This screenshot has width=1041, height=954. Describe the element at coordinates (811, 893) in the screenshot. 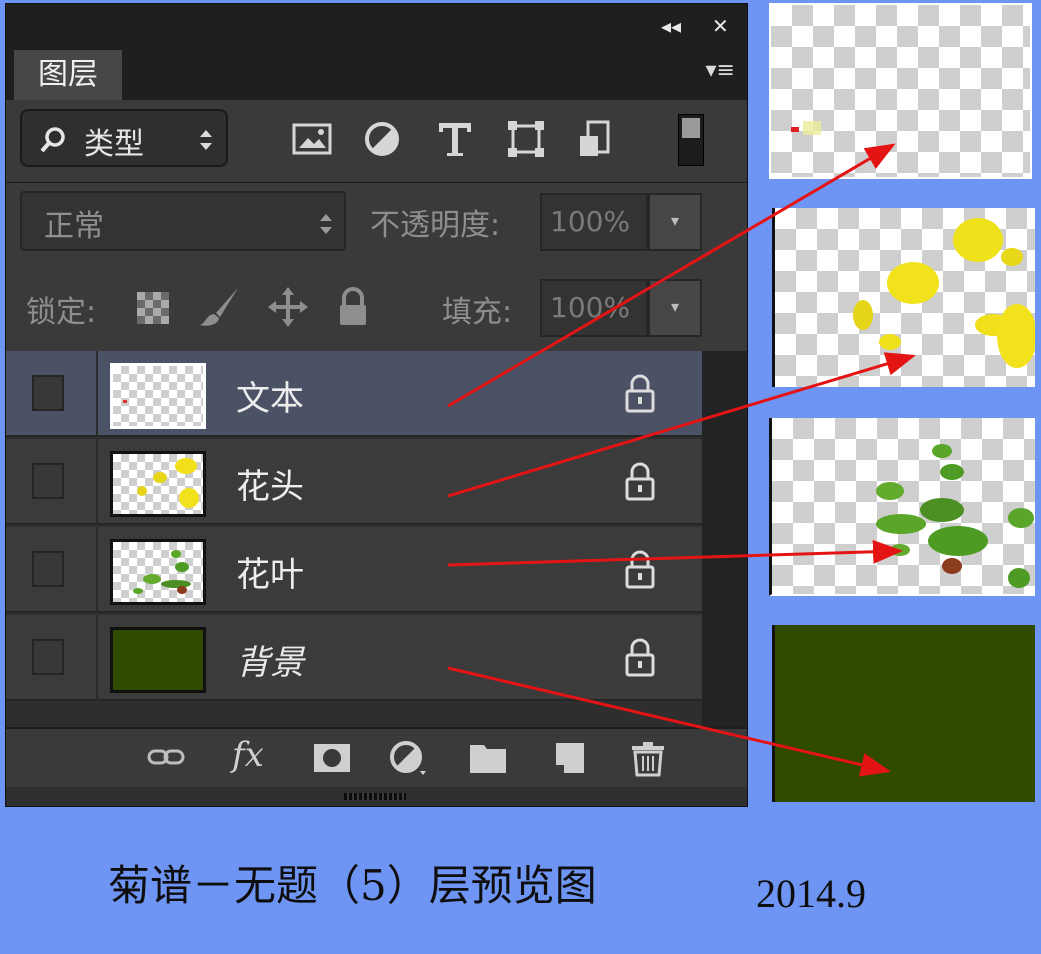

I see `caption-date: 2014.9` at that location.